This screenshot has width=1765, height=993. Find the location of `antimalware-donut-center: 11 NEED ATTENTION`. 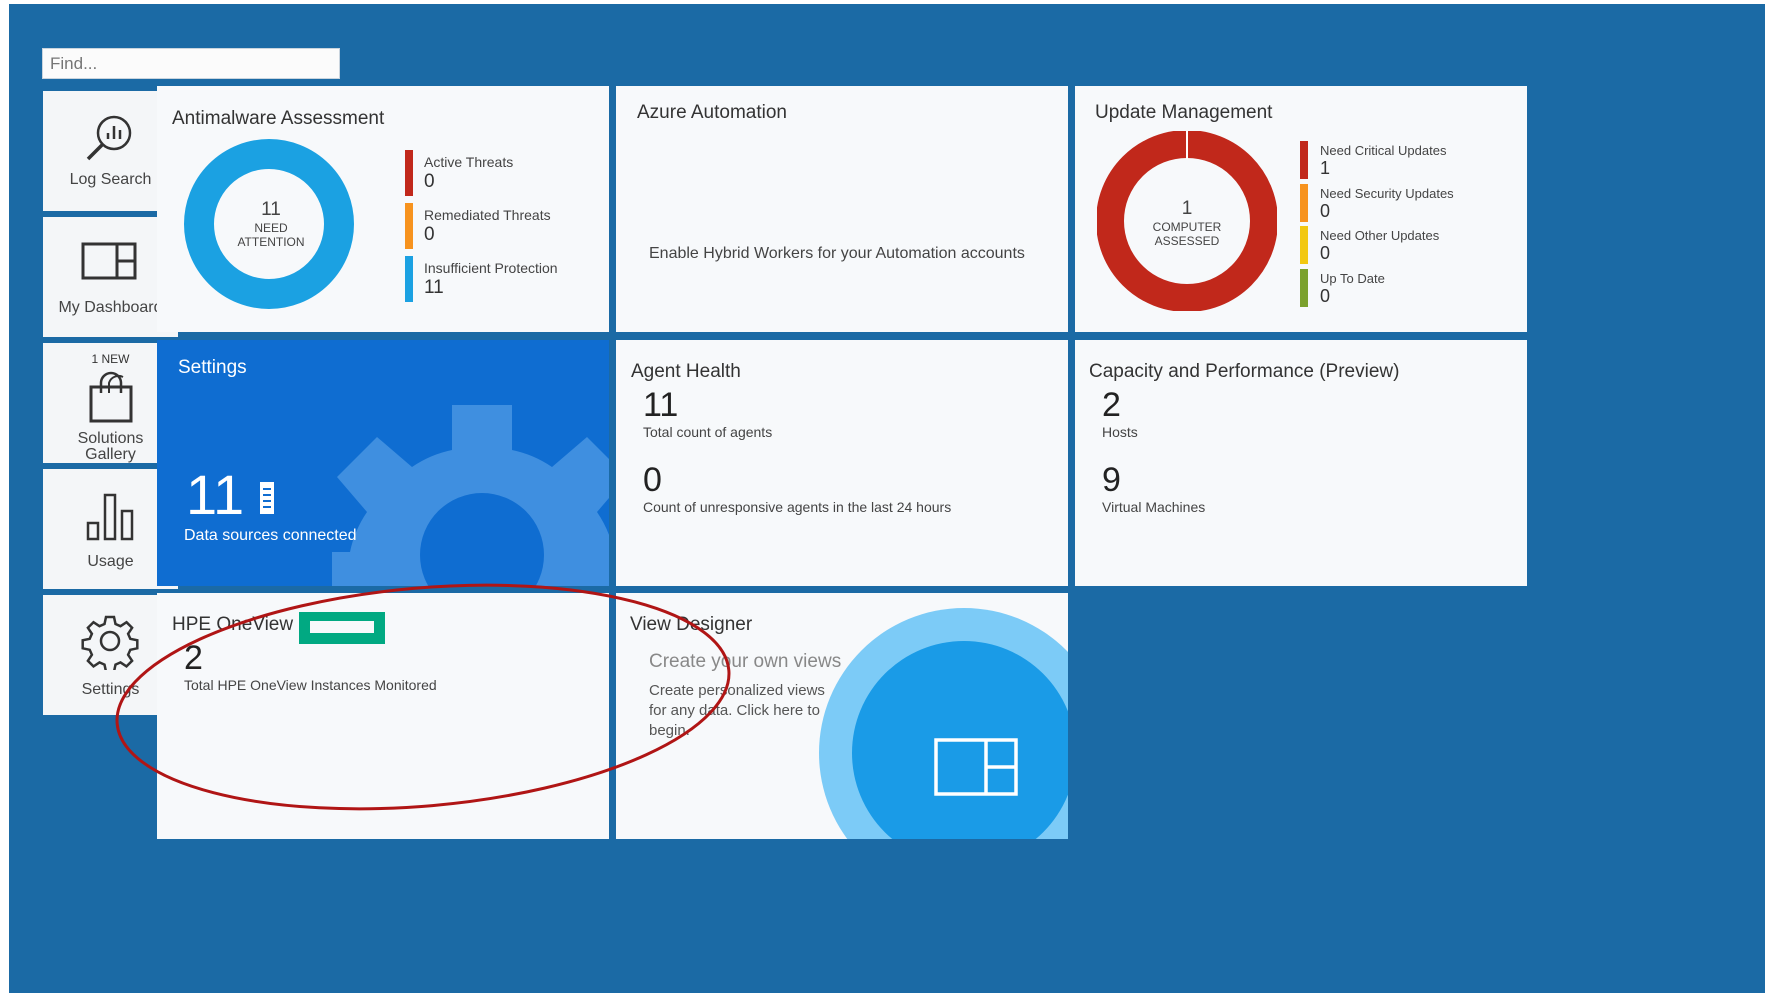

antimalware-donut-center: 11 NEED ATTENTION is located at coordinates (271, 224).